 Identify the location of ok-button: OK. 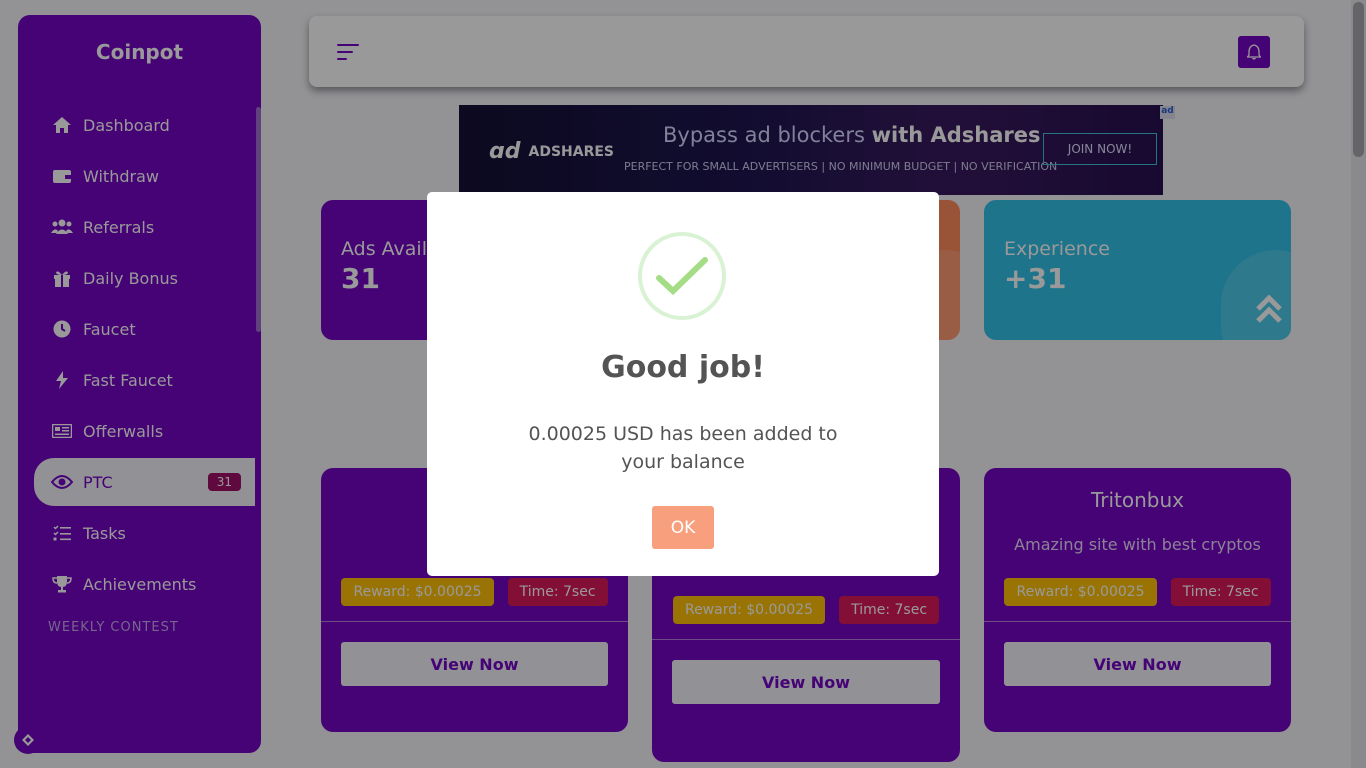
(683, 527).